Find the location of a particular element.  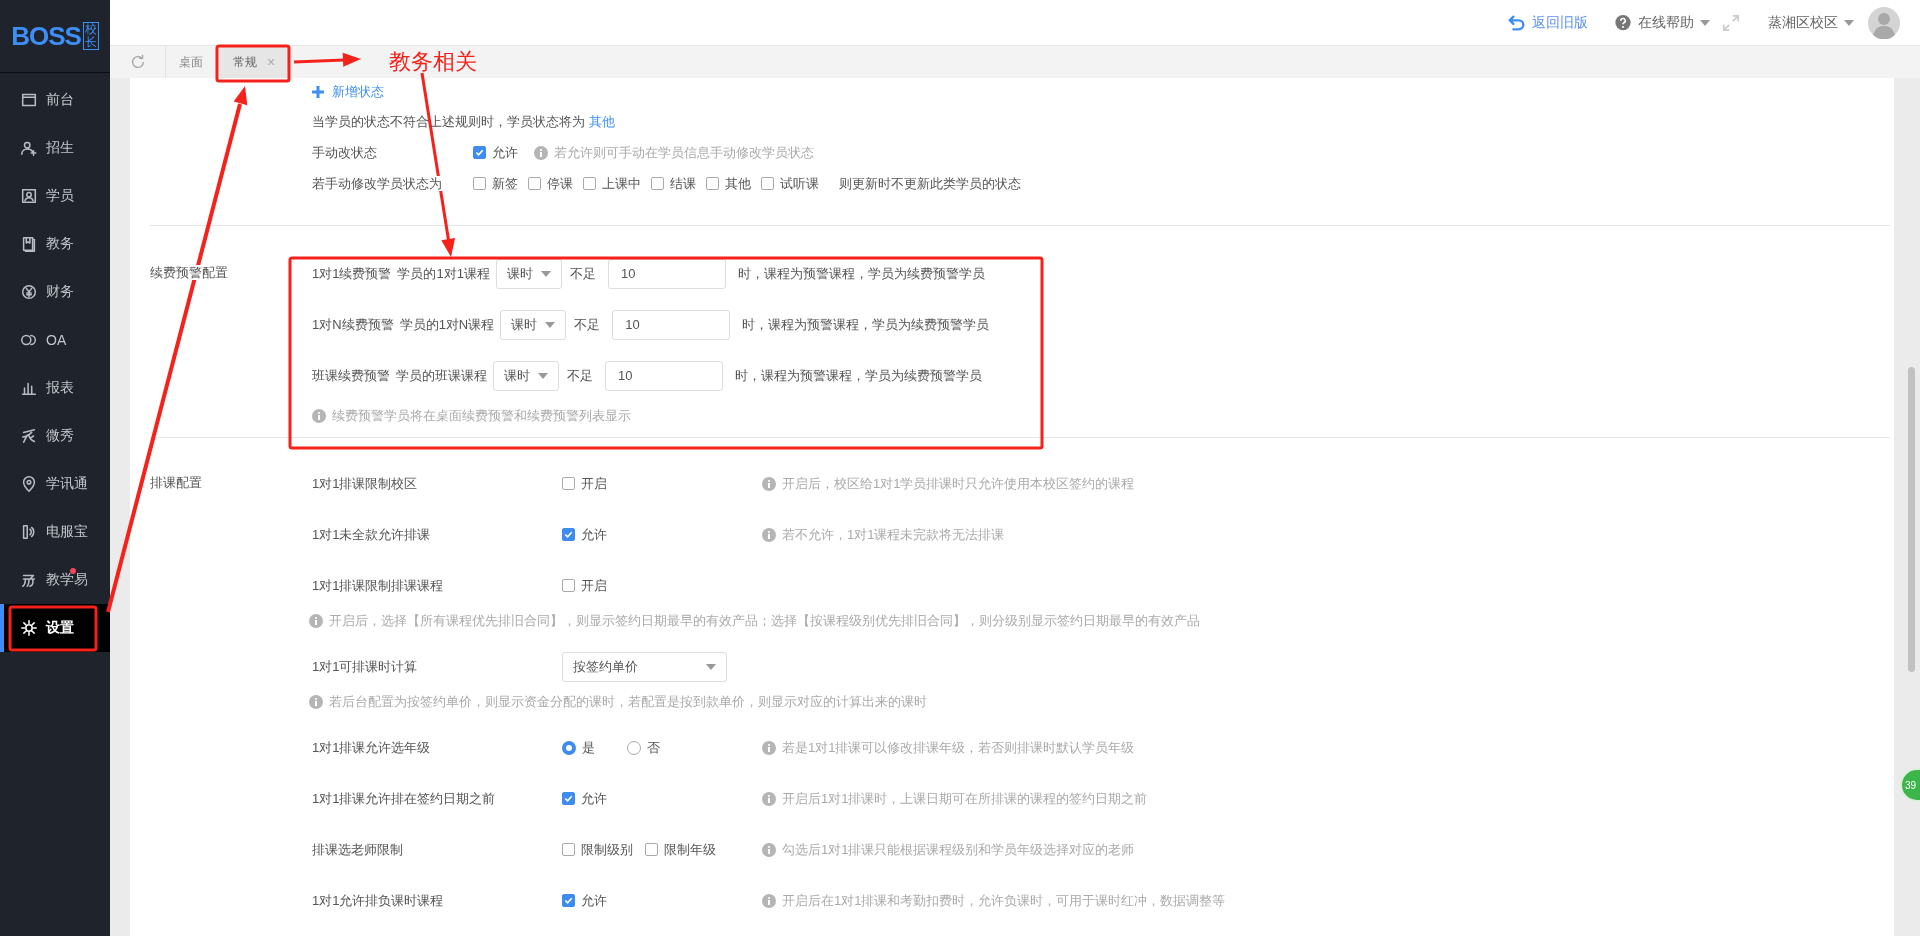

sidebar-item: 教学易 is located at coordinates (55, 580).